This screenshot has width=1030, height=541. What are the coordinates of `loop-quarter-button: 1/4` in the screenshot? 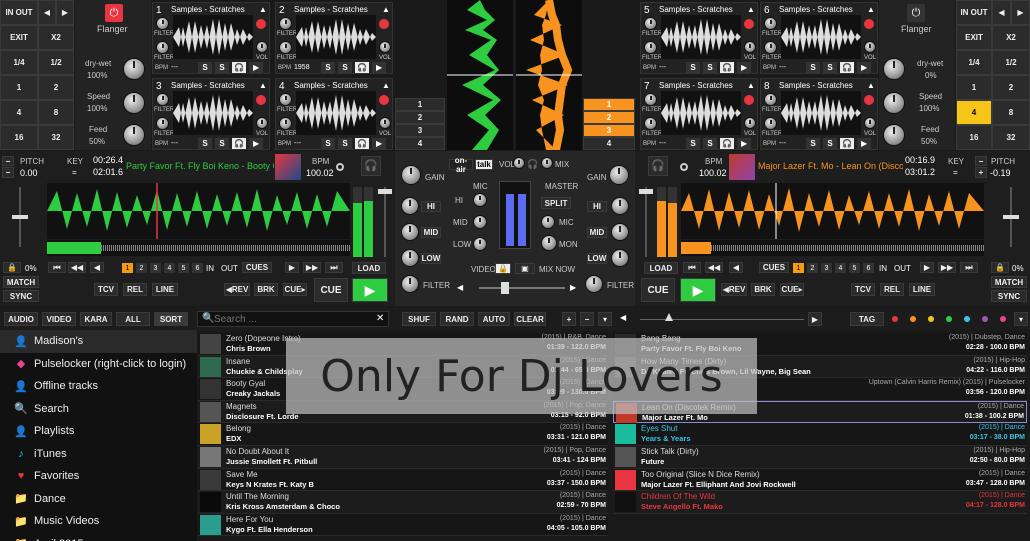 It's located at (19, 62).